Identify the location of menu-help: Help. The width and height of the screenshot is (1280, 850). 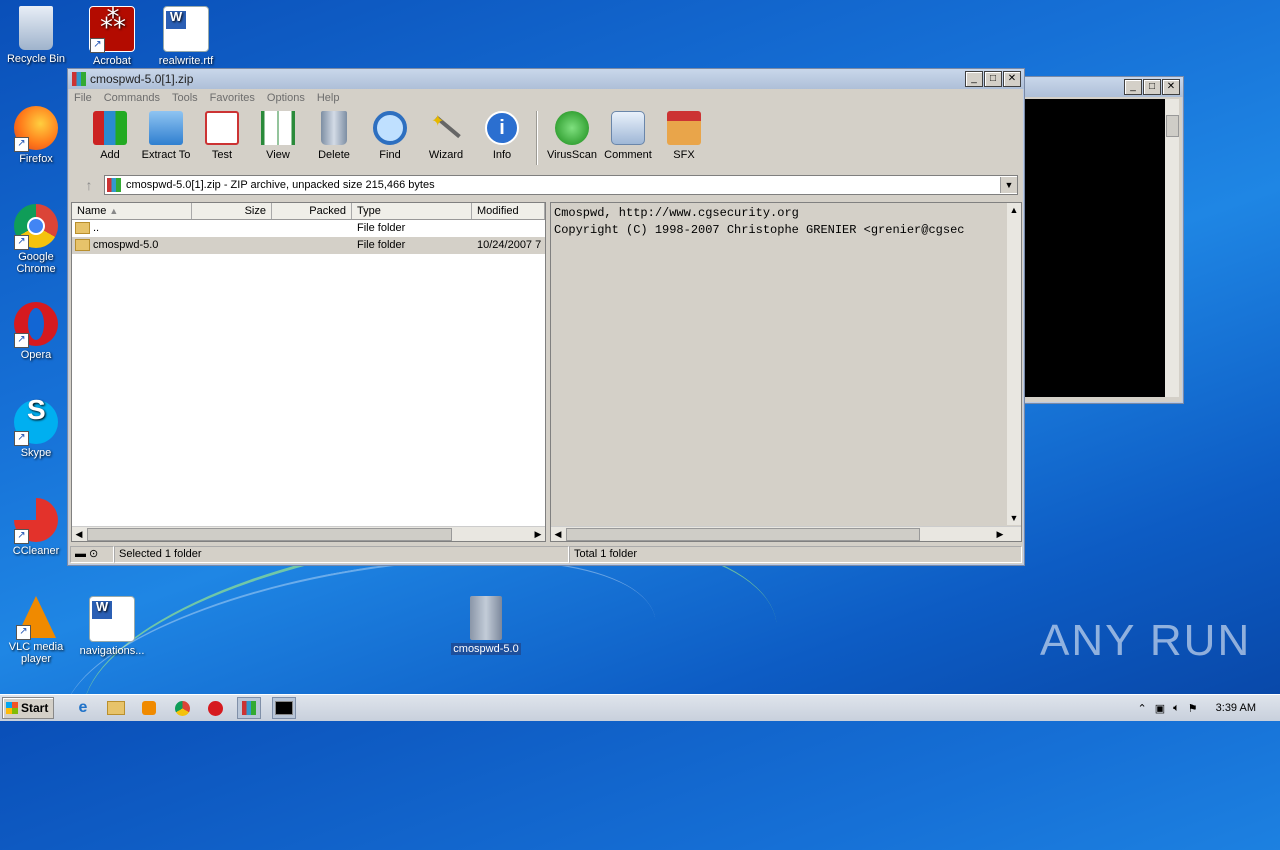
(328, 98).